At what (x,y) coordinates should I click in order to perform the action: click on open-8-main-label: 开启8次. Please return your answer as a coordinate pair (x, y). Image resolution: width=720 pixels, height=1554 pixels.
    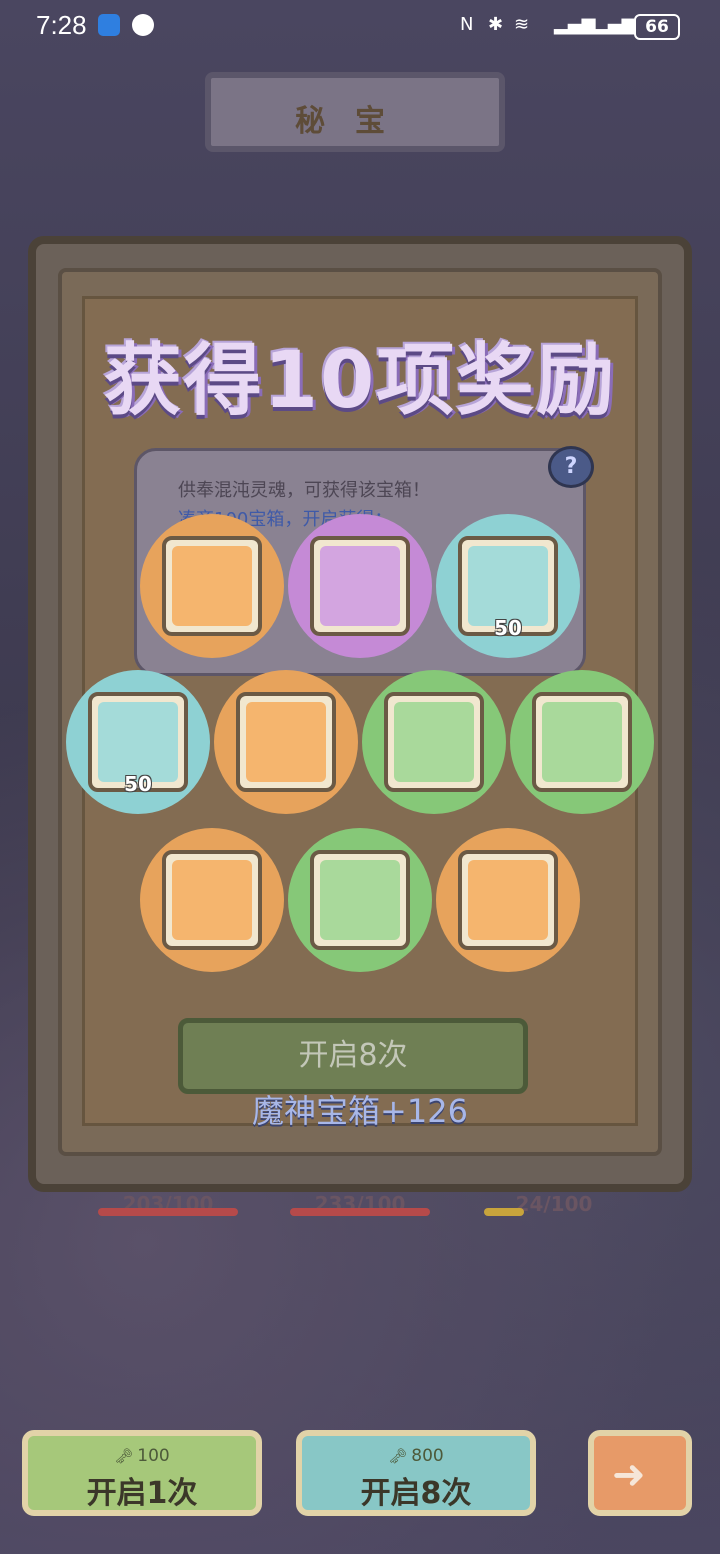
    Looking at the image, I should click on (353, 1055).